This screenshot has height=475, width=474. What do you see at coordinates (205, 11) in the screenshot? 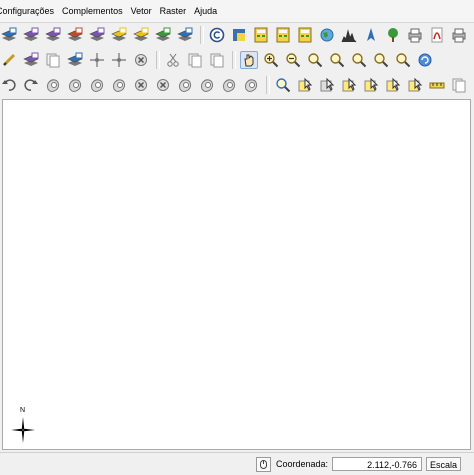
I see `menu-ajuda: Ajuda` at bounding box center [205, 11].